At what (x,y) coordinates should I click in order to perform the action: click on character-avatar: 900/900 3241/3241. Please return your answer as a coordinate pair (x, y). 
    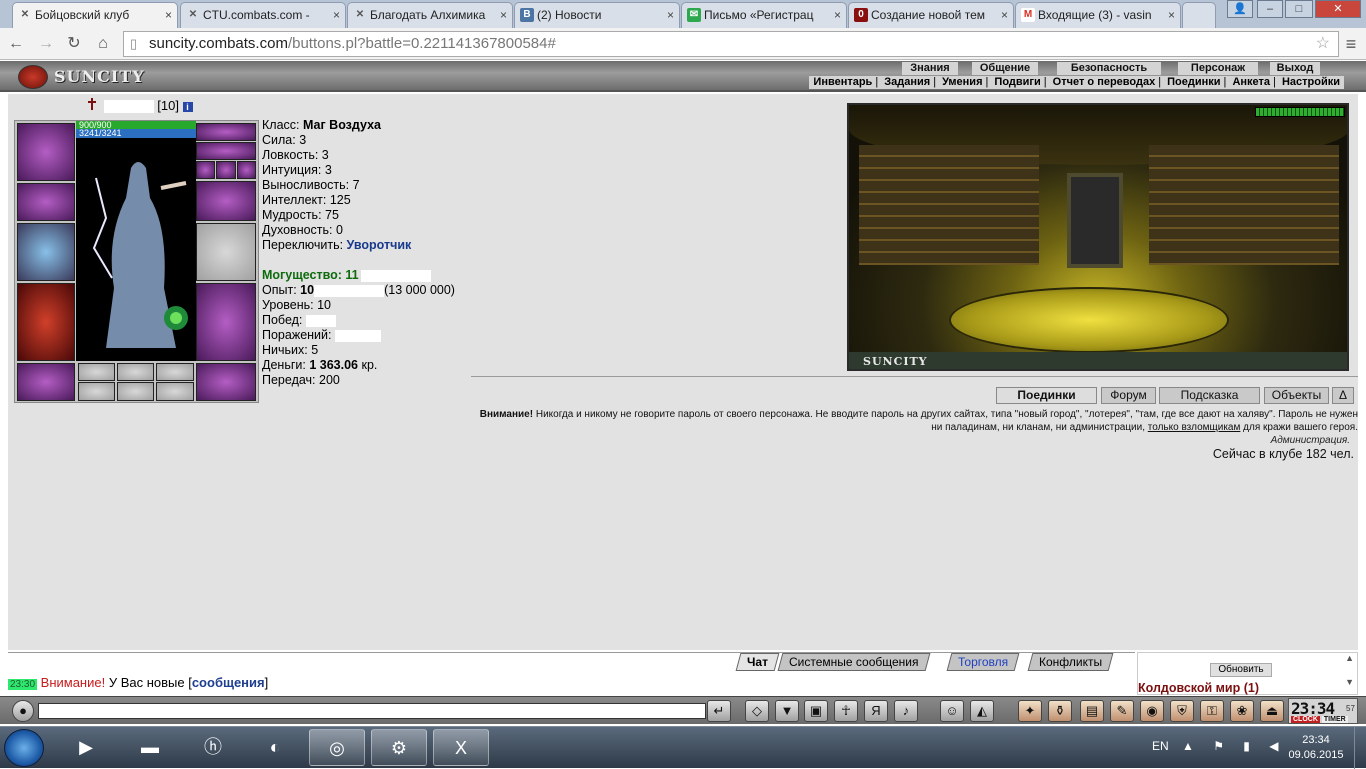
    Looking at the image, I should click on (136, 241).